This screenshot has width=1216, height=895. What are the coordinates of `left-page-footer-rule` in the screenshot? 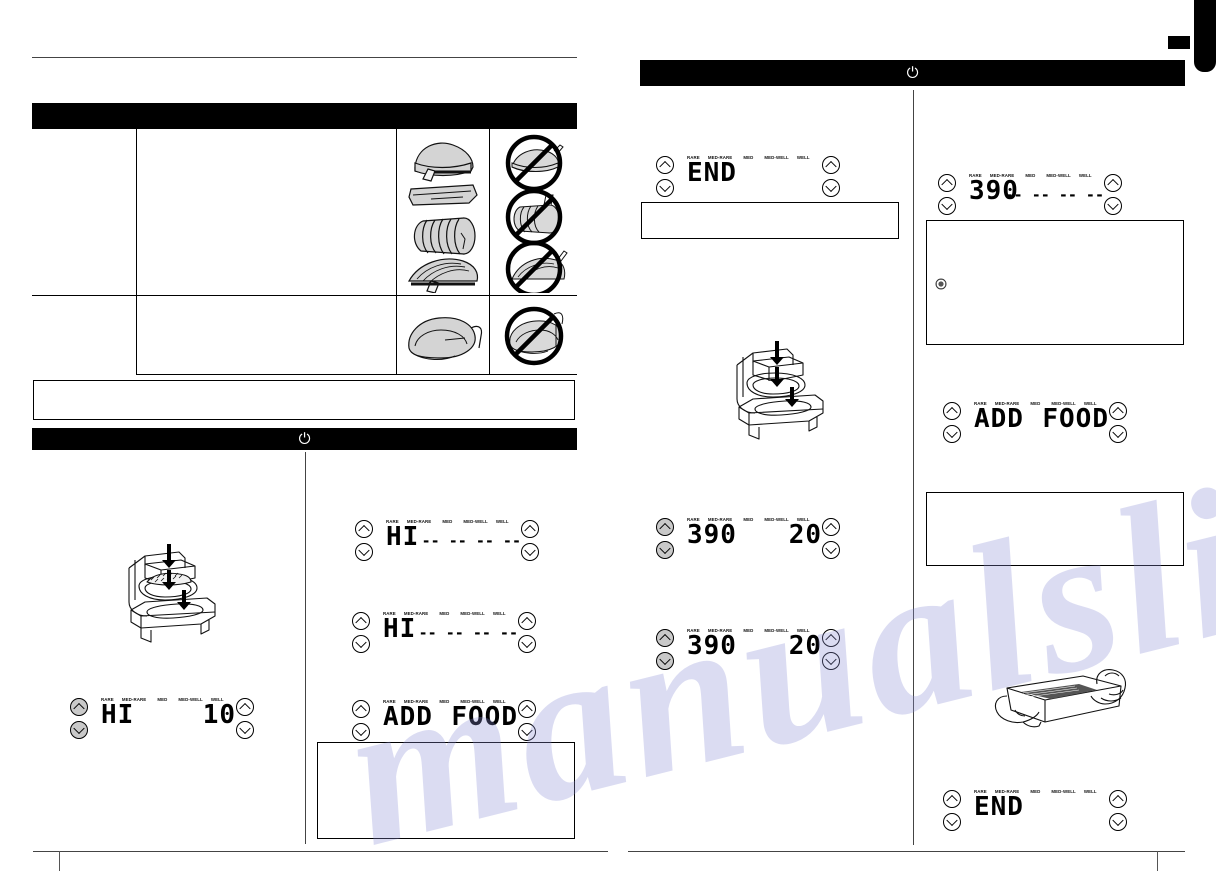 It's located at (320, 851).